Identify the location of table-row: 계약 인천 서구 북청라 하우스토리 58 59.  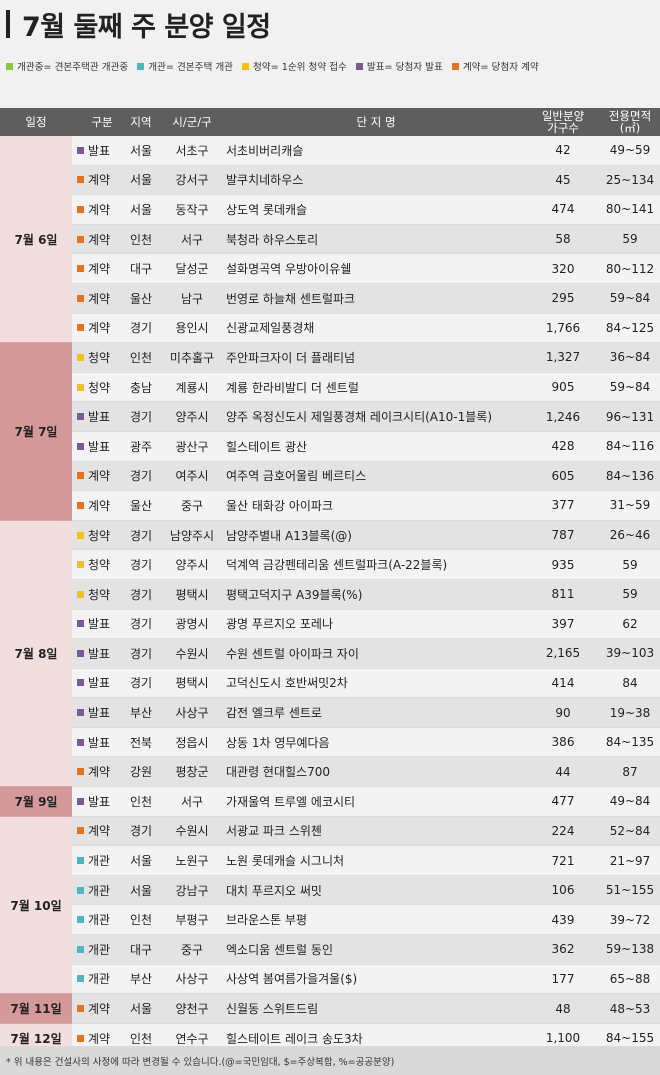
(330, 239).